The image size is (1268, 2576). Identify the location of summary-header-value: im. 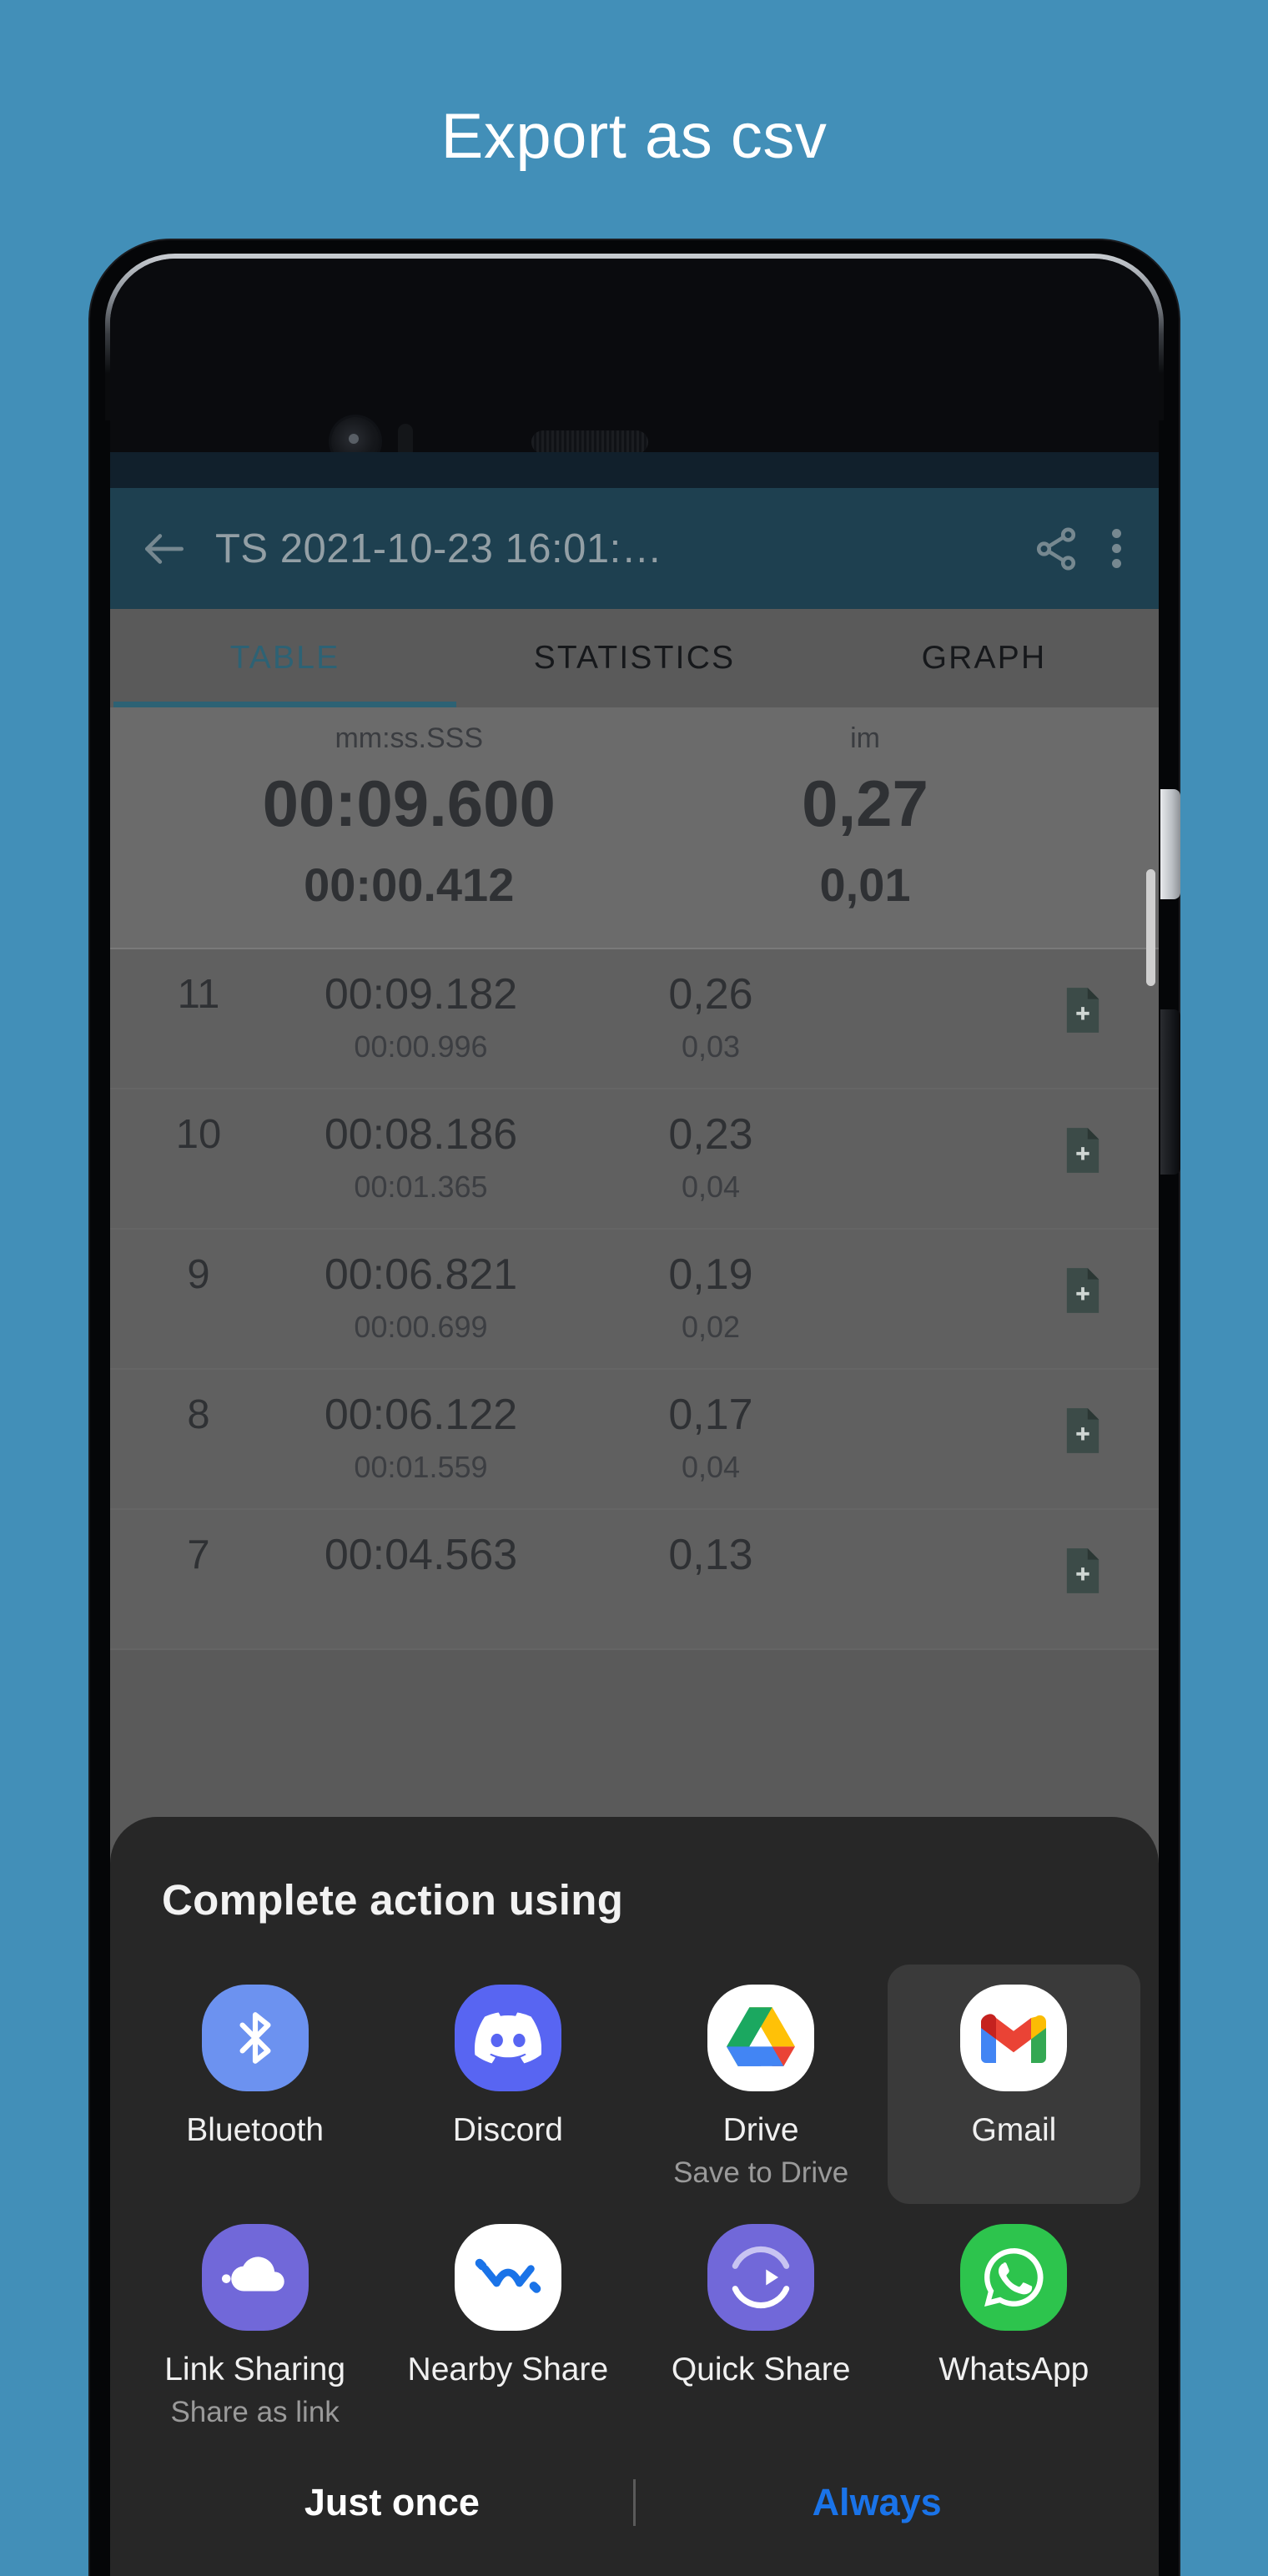
(865, 738).